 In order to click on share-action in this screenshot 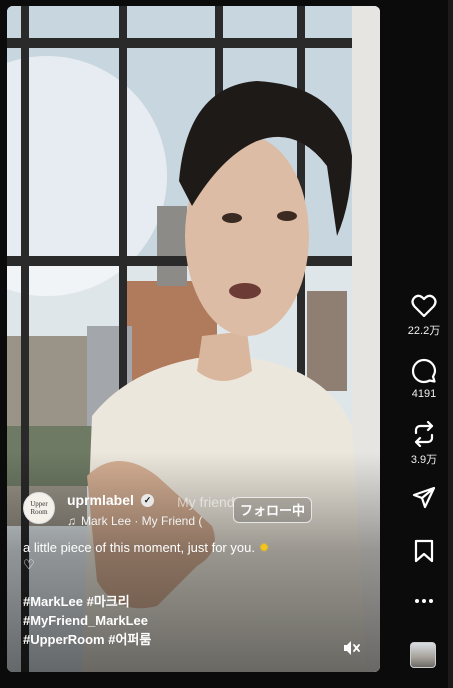, I will do `click(424, 498)`.